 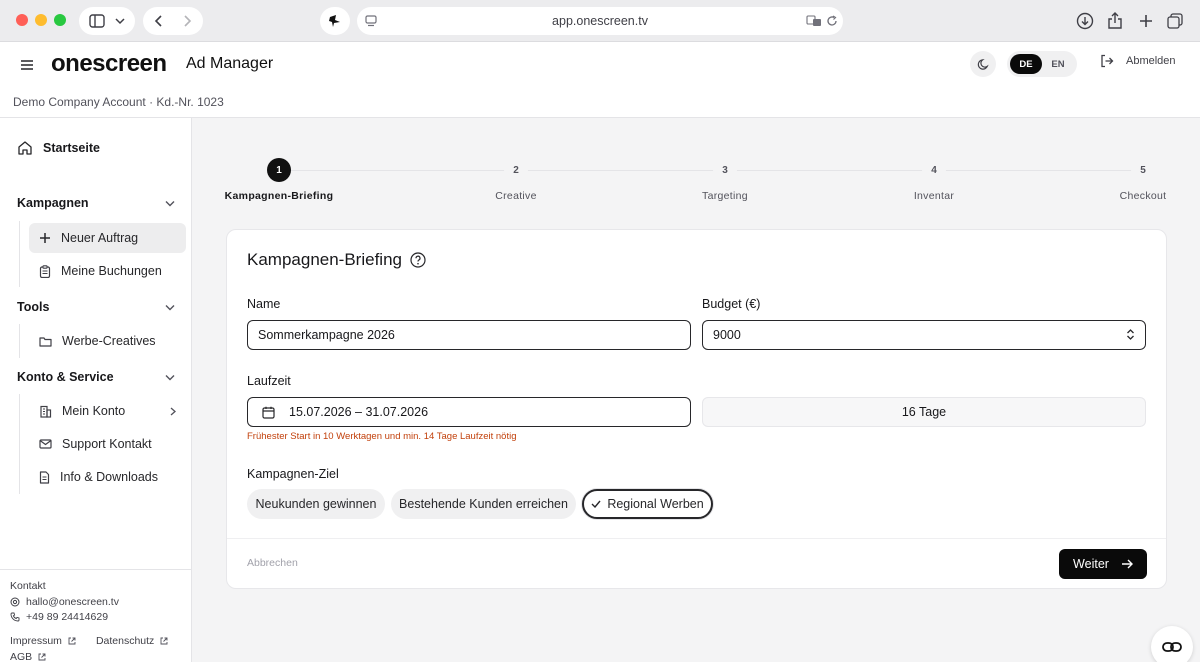 What do you see at coordinates (596, 504) in the screenshot?
I see `check-icon` at bounding box center [596, 504].